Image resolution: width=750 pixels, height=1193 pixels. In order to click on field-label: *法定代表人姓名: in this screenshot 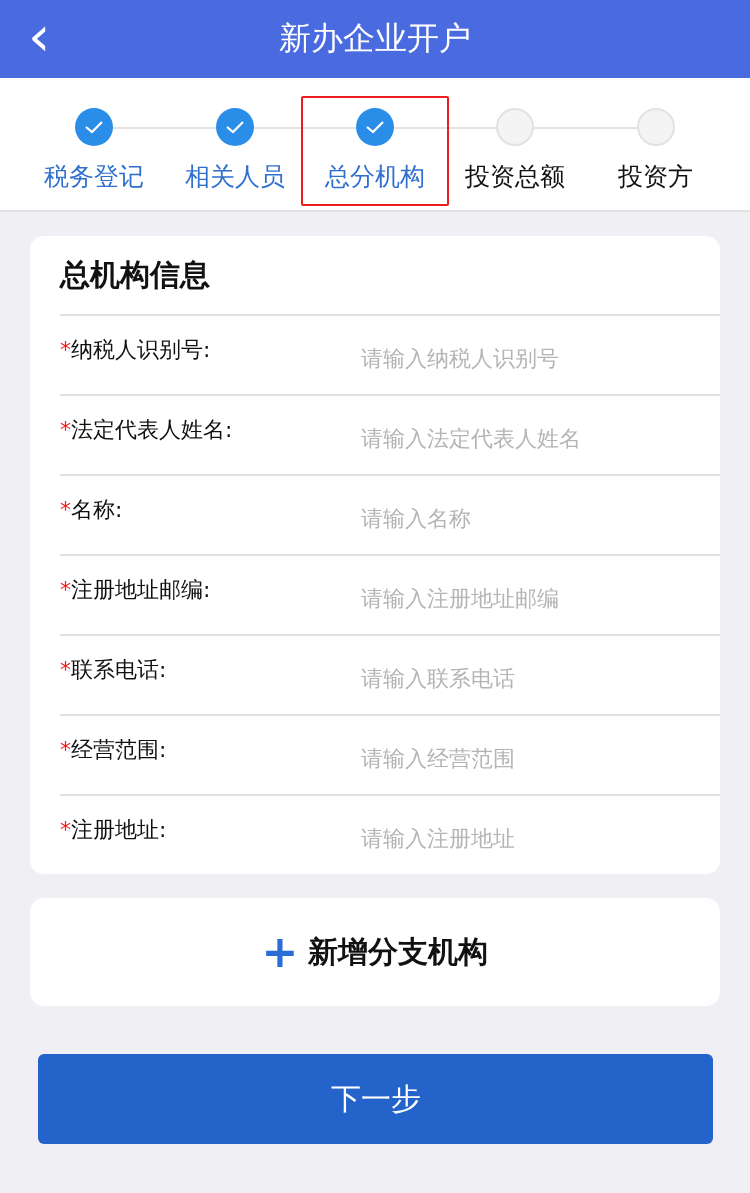, I will do `click(147, 430)`.